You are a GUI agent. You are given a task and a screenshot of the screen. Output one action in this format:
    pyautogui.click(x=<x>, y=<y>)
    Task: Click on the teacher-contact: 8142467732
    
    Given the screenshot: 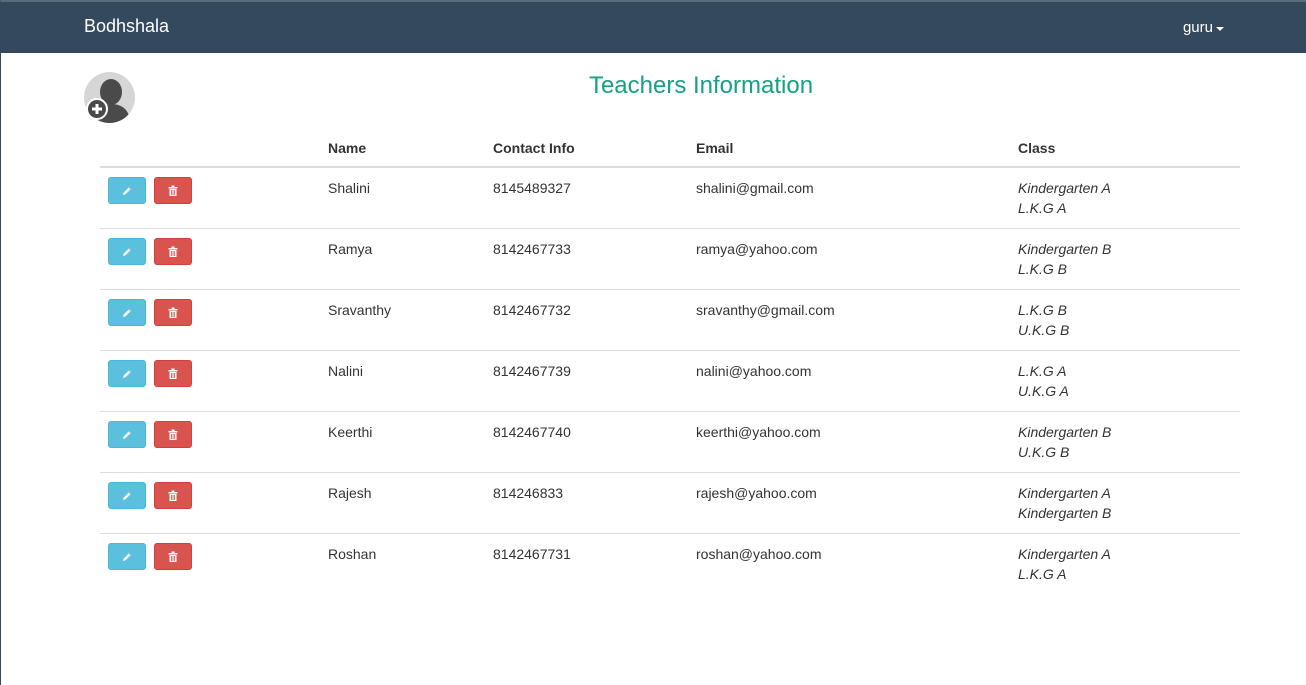 What is the action you would take?
    pyautogui.click(x=586, y=320)
    